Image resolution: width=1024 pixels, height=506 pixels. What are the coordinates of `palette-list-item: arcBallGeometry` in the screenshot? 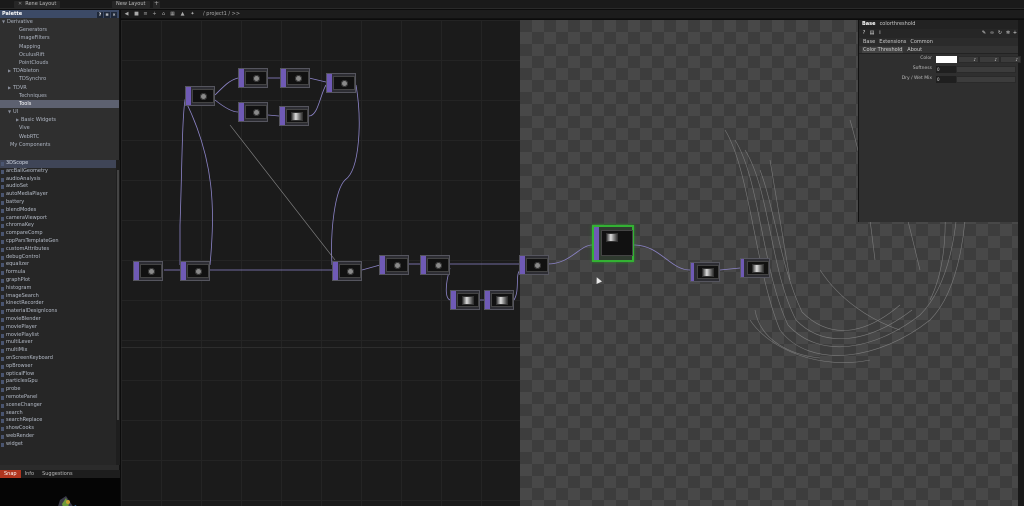 It's located at (58, 172).